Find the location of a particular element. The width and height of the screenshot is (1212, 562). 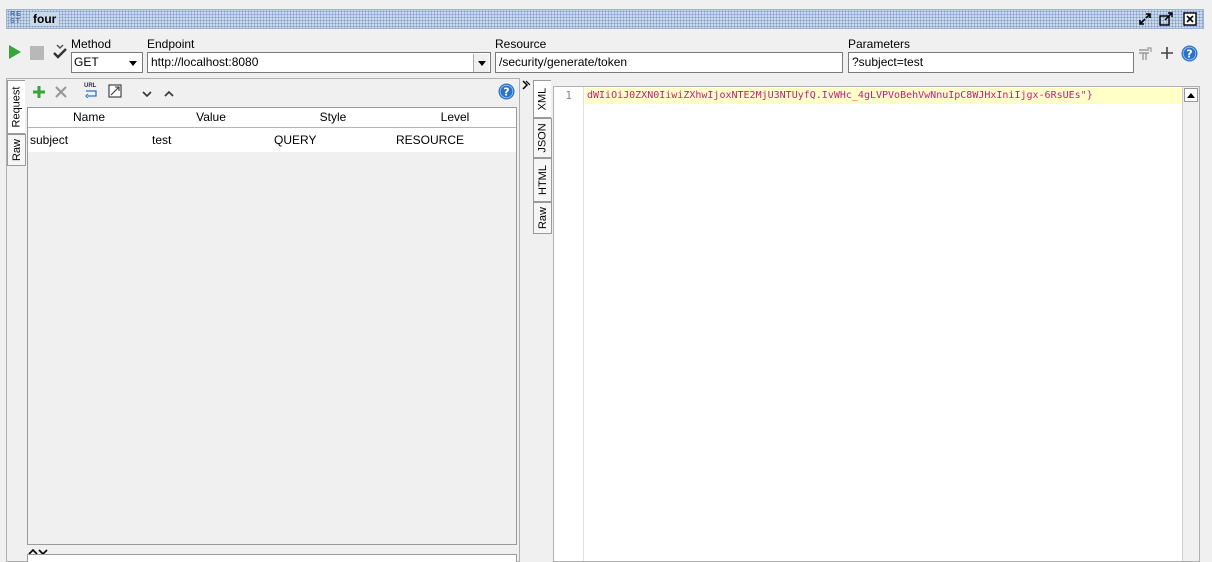

rest-icon: RE ST is located at coordinates (18, 19).